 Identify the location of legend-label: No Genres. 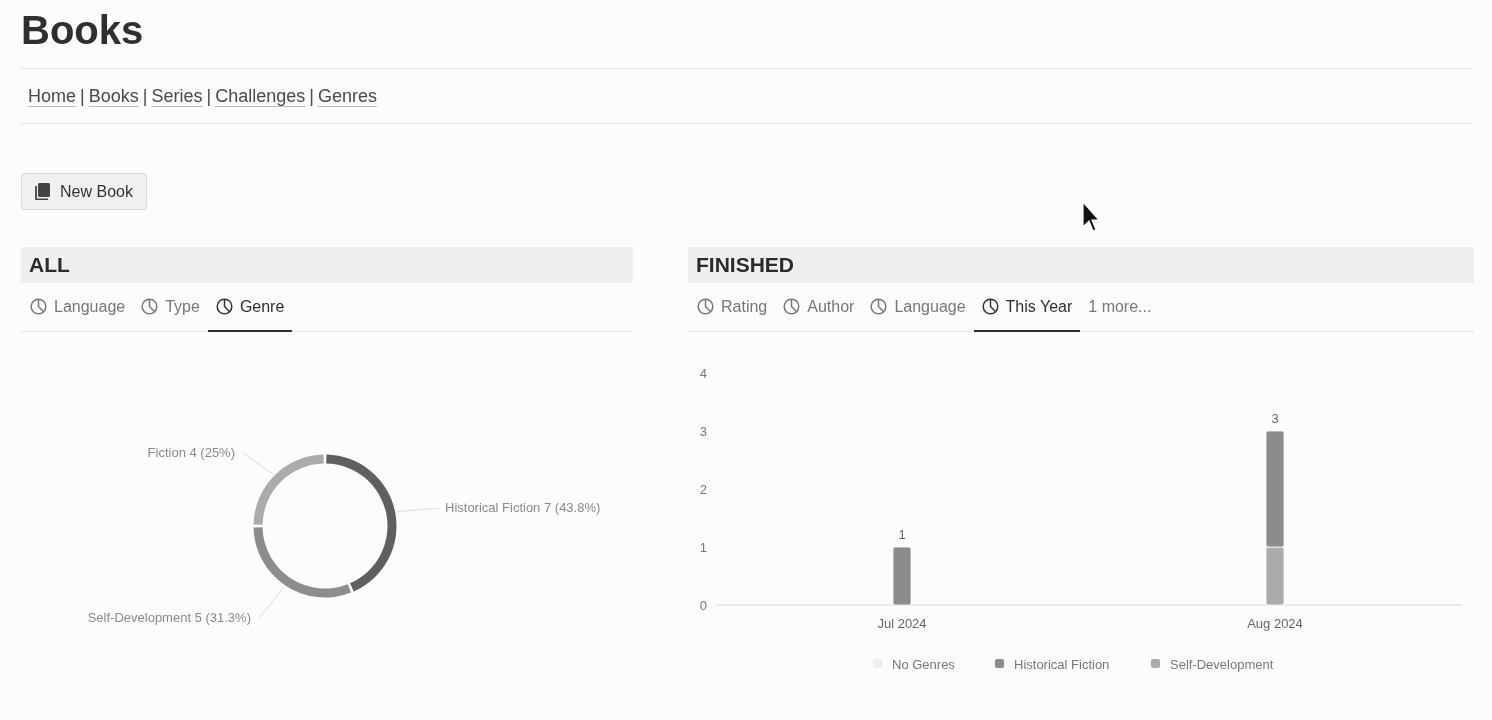
(924, 664).